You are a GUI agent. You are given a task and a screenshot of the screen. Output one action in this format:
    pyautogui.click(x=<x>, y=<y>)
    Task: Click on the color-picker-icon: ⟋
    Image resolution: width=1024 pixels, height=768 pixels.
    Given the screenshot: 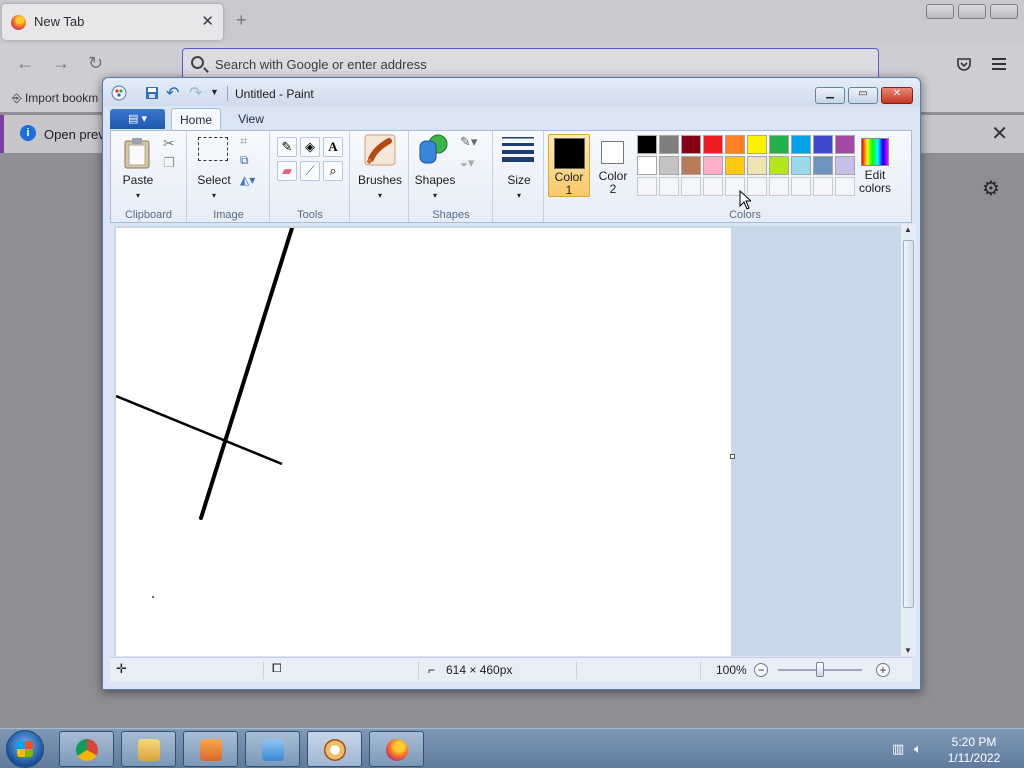 What is the action you would take?
    pyautogui.click(x=310, y=171)
    